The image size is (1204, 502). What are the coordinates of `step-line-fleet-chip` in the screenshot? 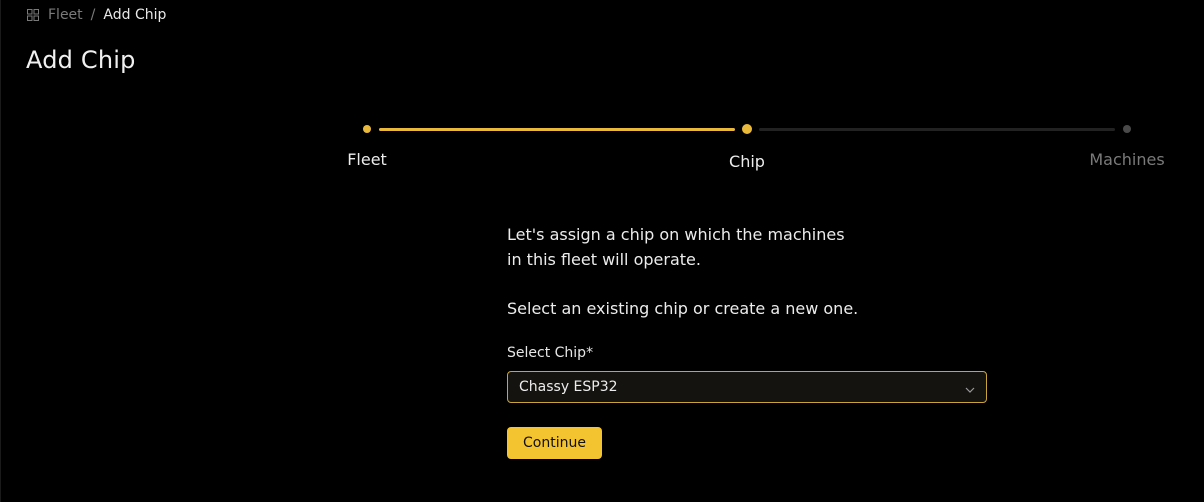 It's located at (557, 129).